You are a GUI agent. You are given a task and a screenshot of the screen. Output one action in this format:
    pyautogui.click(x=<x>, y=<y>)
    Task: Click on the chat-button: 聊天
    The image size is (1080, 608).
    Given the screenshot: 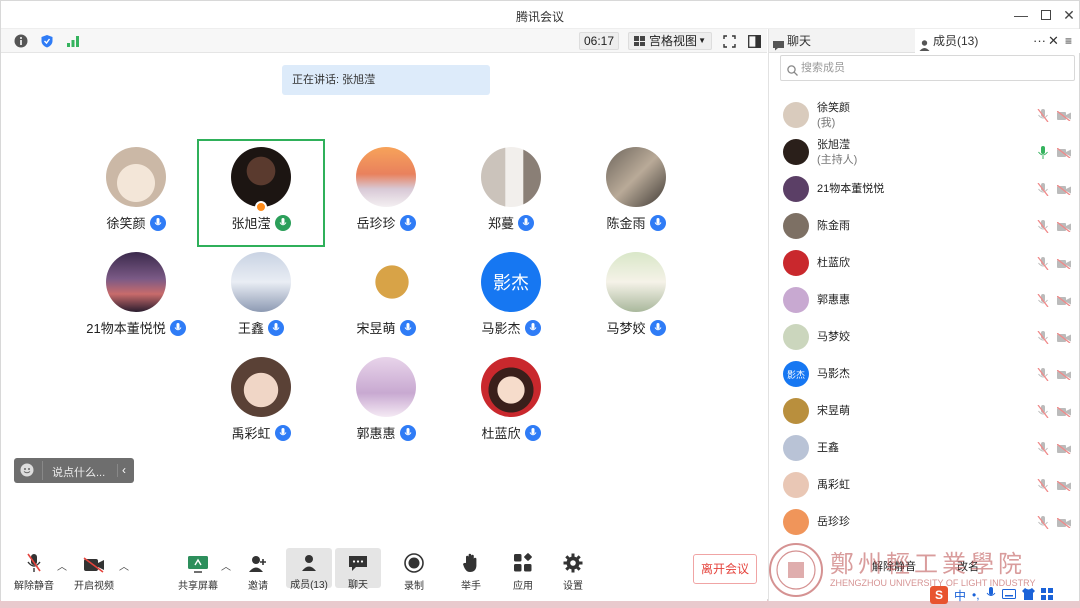 What is the action you would take?
    pyautogui.click(x=358, y=569)
    